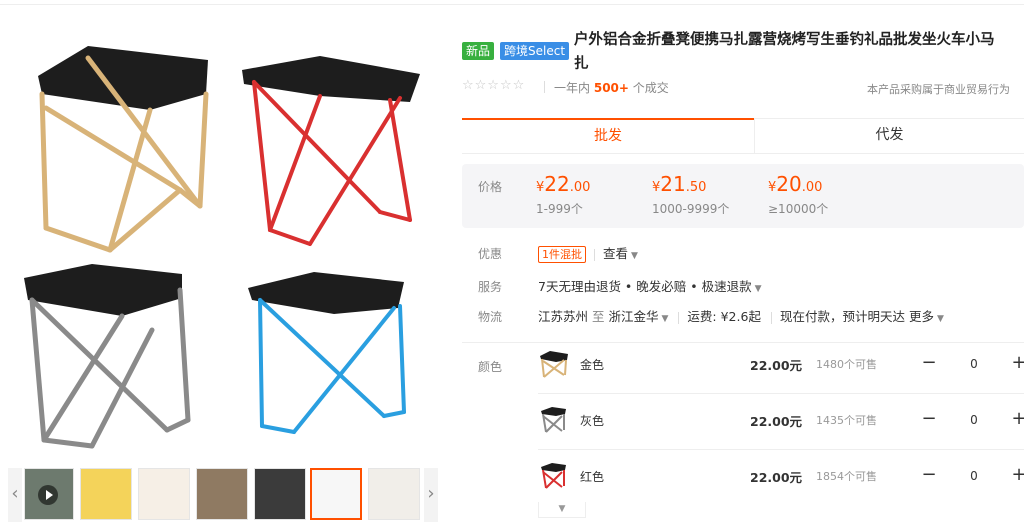 The image size is (1024, 524). I want to click on price-tier: ¥21.50 1000-9999个, so click(690, 194).